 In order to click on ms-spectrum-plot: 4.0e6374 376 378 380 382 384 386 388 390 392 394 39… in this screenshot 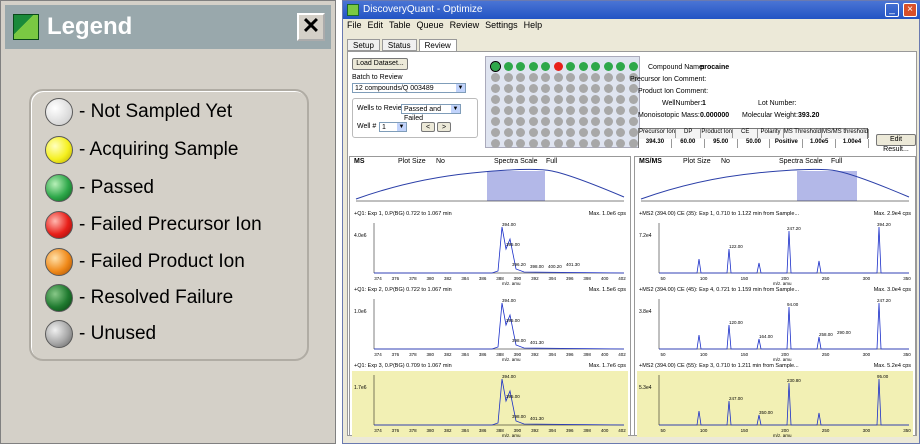, I will do `click(490, 252)`.